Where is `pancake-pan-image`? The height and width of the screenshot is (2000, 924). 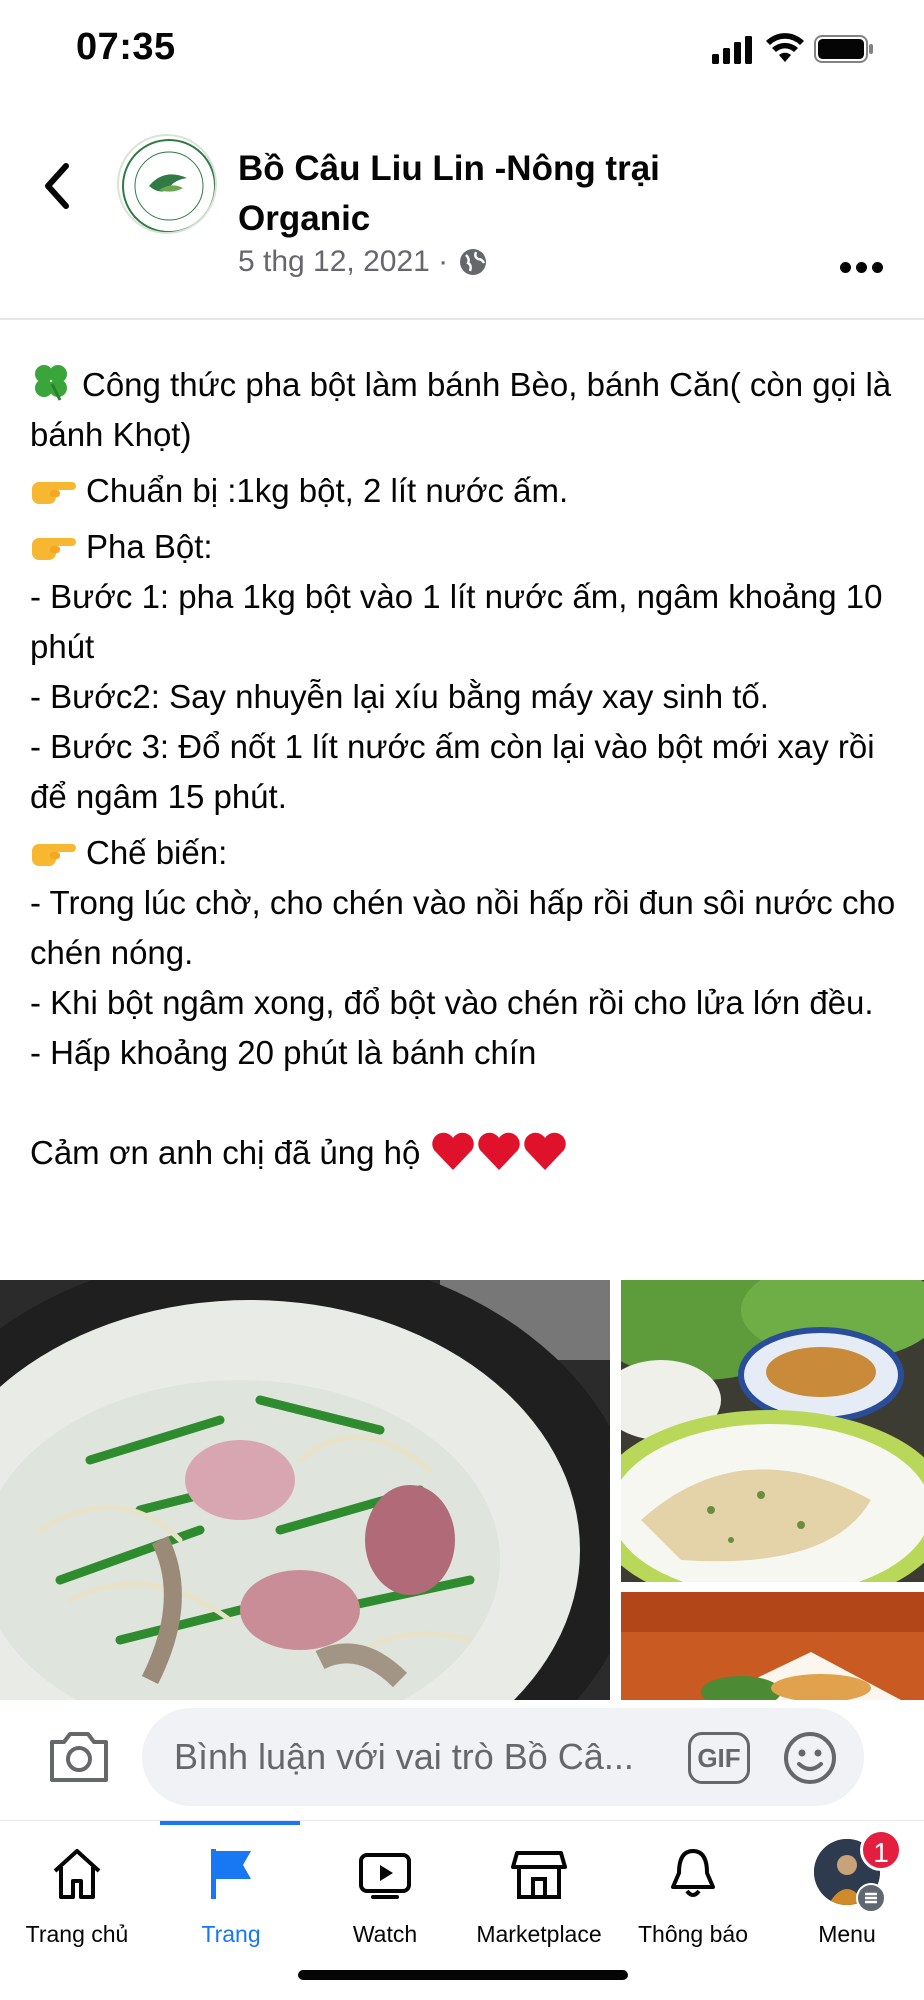 pancake-pan-image is located at coordinates (305, 1490).